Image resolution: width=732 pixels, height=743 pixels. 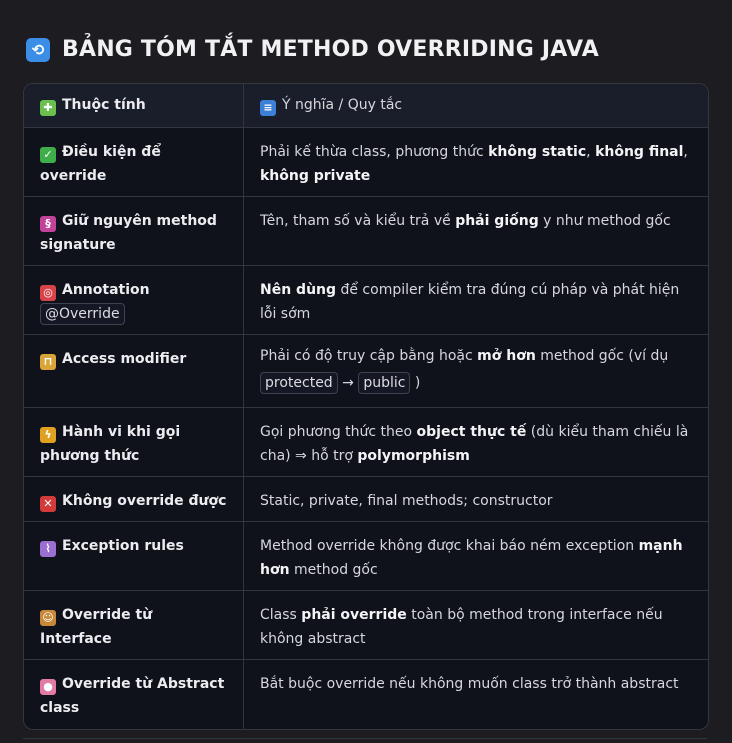 I want to click on row-attribute: Exception rules, so click(x=123, y=546).